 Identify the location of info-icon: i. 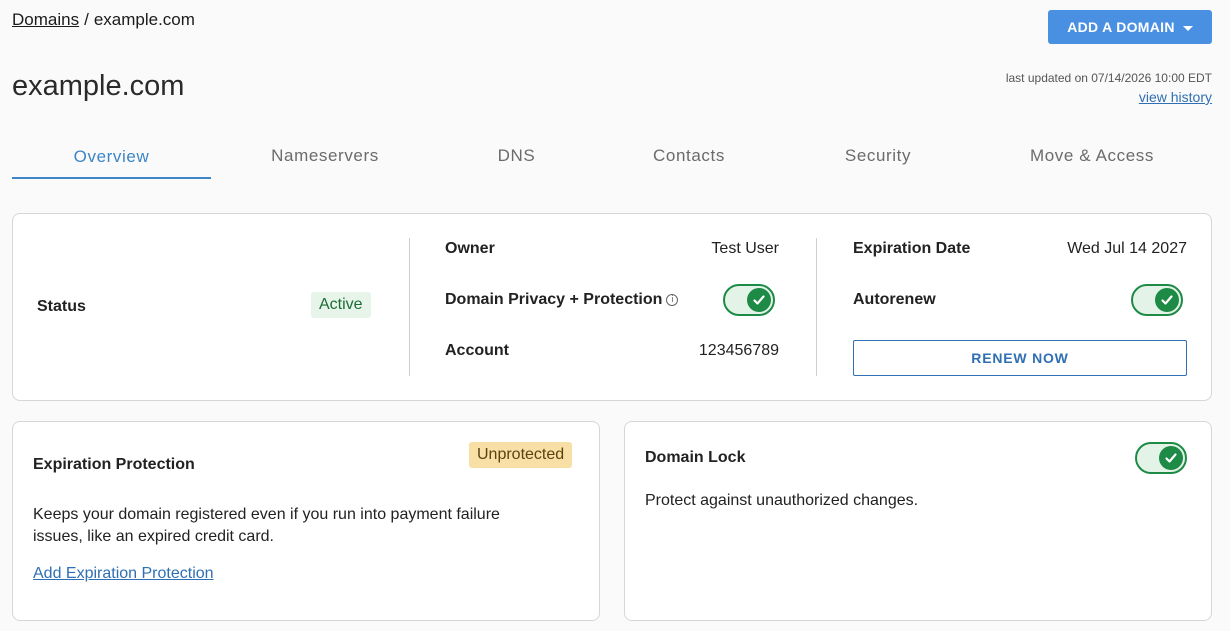
(672, 300).